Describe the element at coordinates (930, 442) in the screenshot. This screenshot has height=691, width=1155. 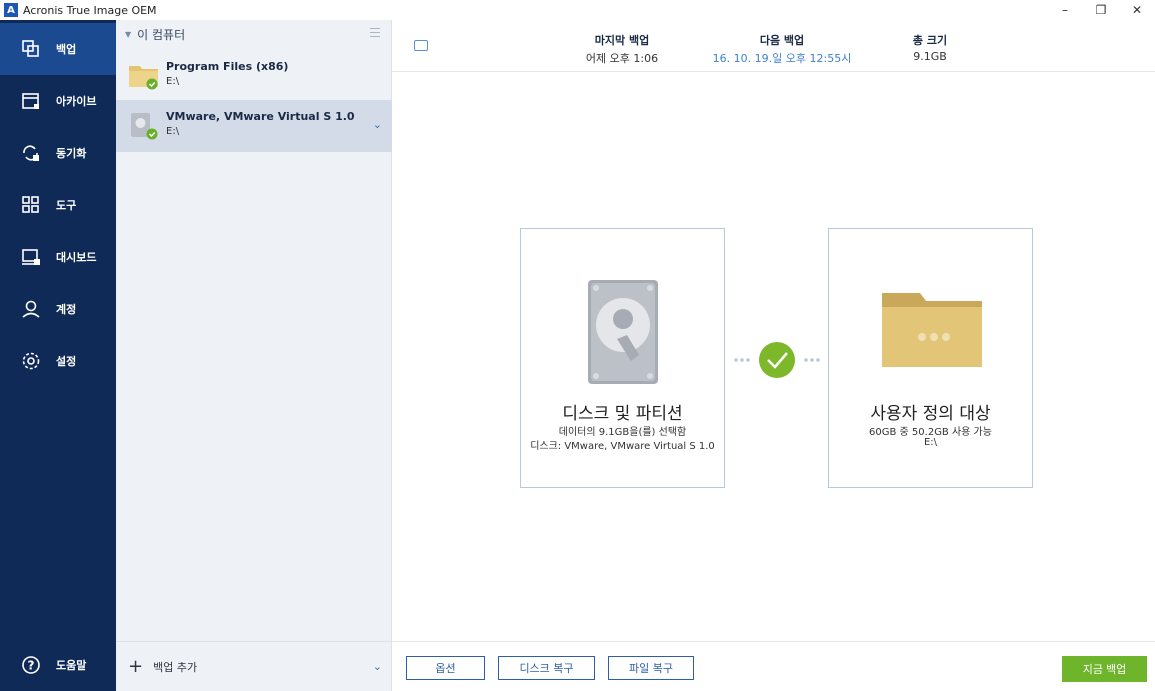
I see `destination-path: E:\` at that location.